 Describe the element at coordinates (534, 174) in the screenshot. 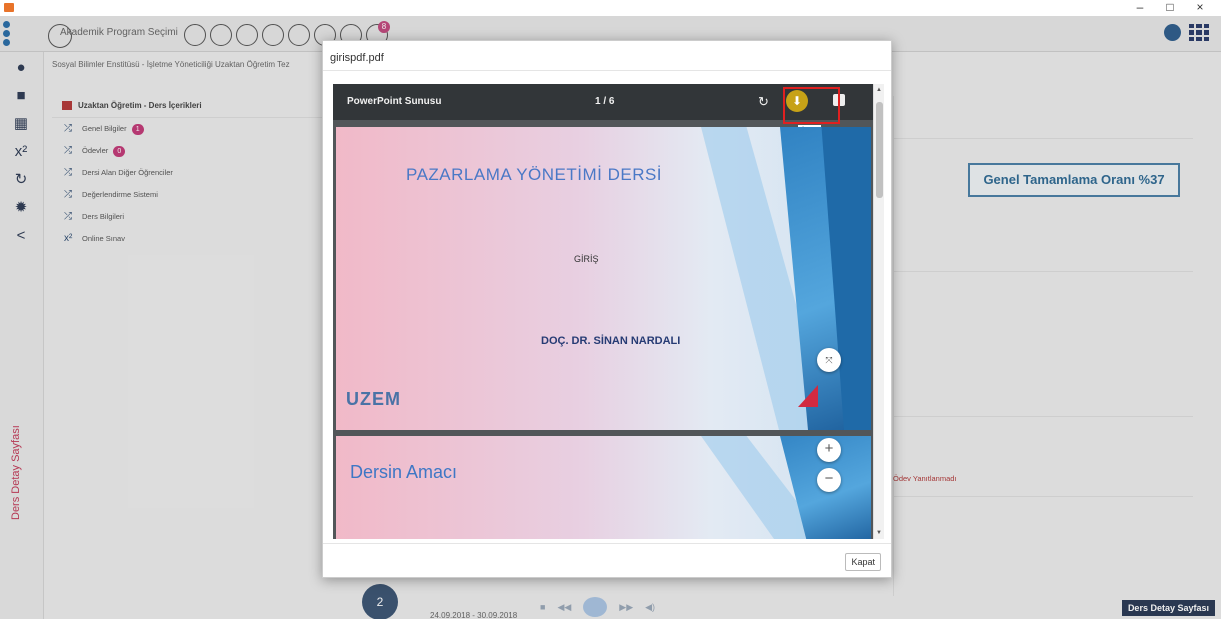

I see `slide-title: PAZARLAMA YÖNETİMİ DERSİ` at that location.